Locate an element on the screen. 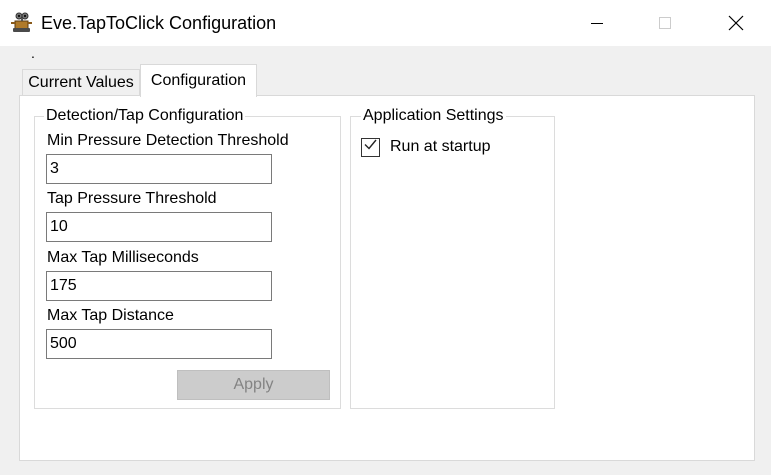 The height and width of the screenshot is (475, 771). minimize-button is located at coordinates (597, 23).